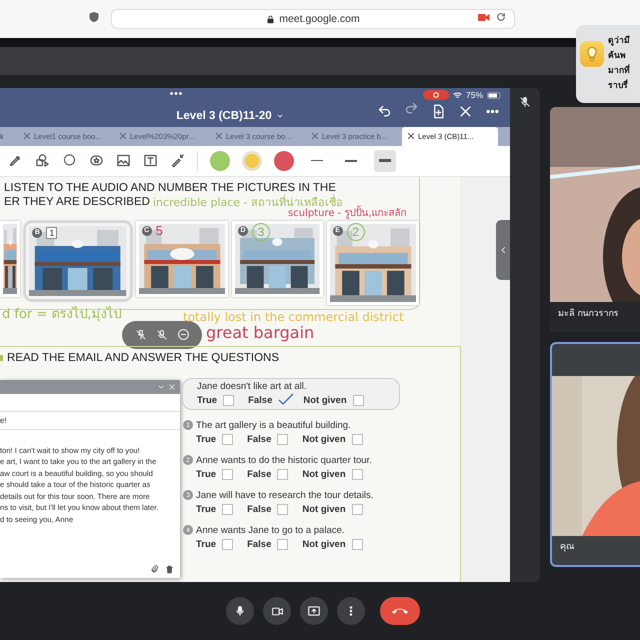  Describe the element at coordinates (501, 17) in the screenshot. I see `reload-icon` at that location.